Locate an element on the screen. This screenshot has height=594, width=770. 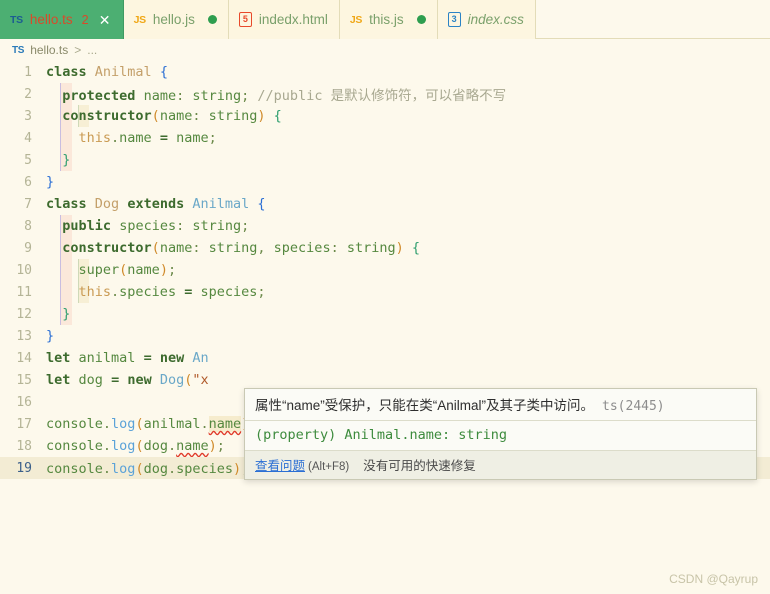
tab-label: index.css is located at coordinates (495, 19).